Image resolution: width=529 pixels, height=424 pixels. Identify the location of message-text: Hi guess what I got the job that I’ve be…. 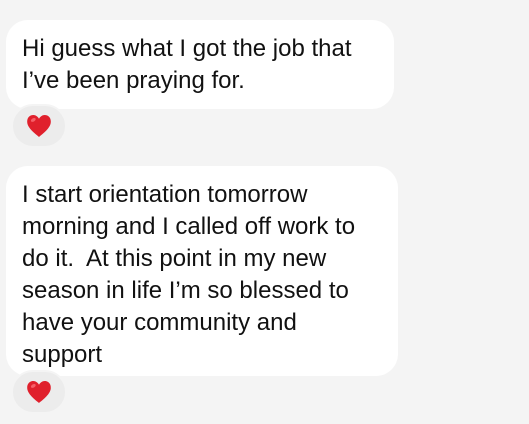
(187, 64).